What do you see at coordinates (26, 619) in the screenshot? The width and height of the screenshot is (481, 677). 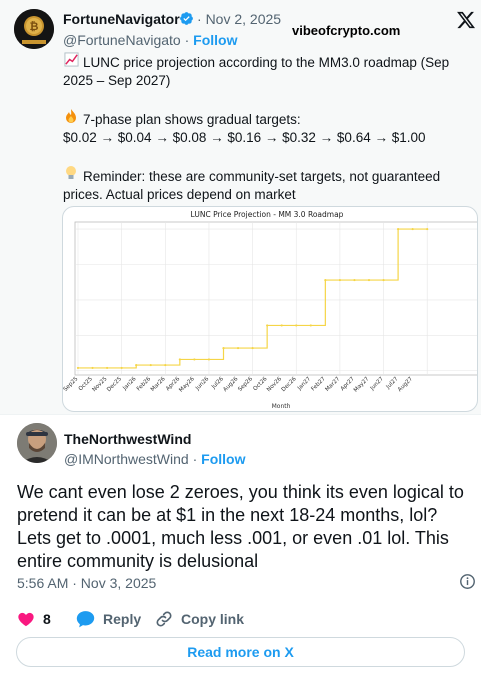 I see `heart-icon` at bounding box center [26, 619].